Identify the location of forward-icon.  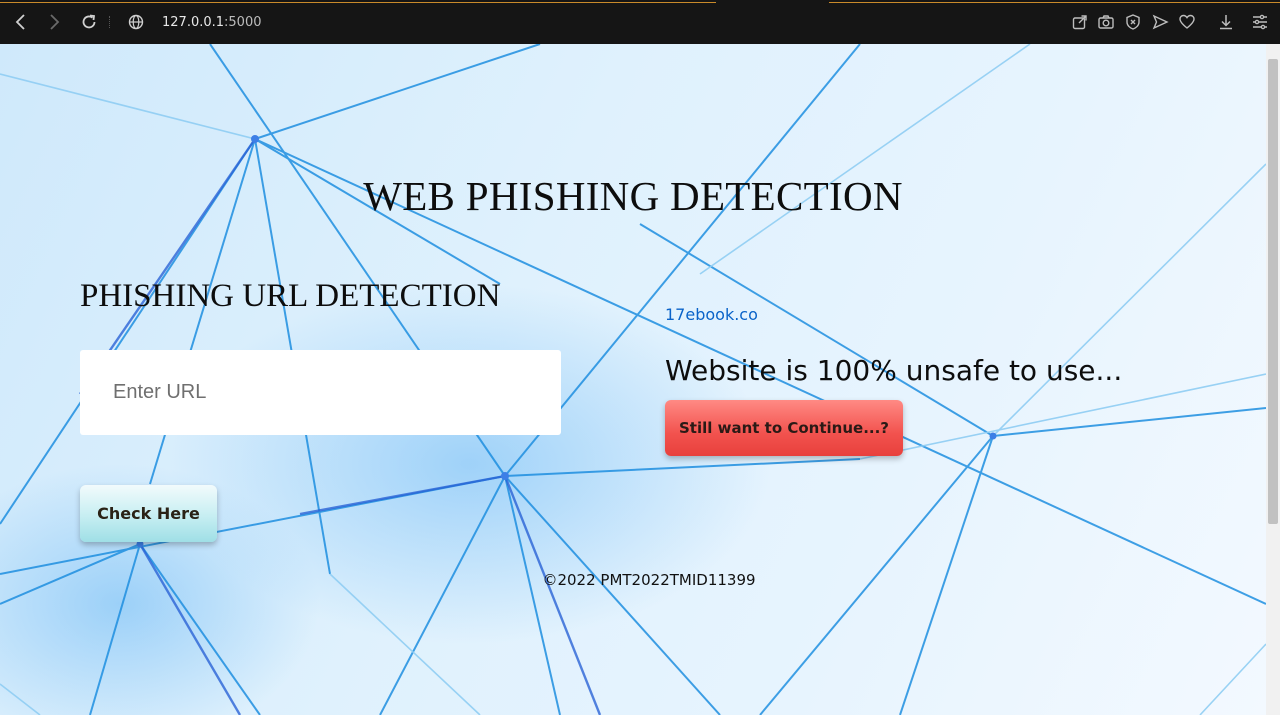
(54, 22).